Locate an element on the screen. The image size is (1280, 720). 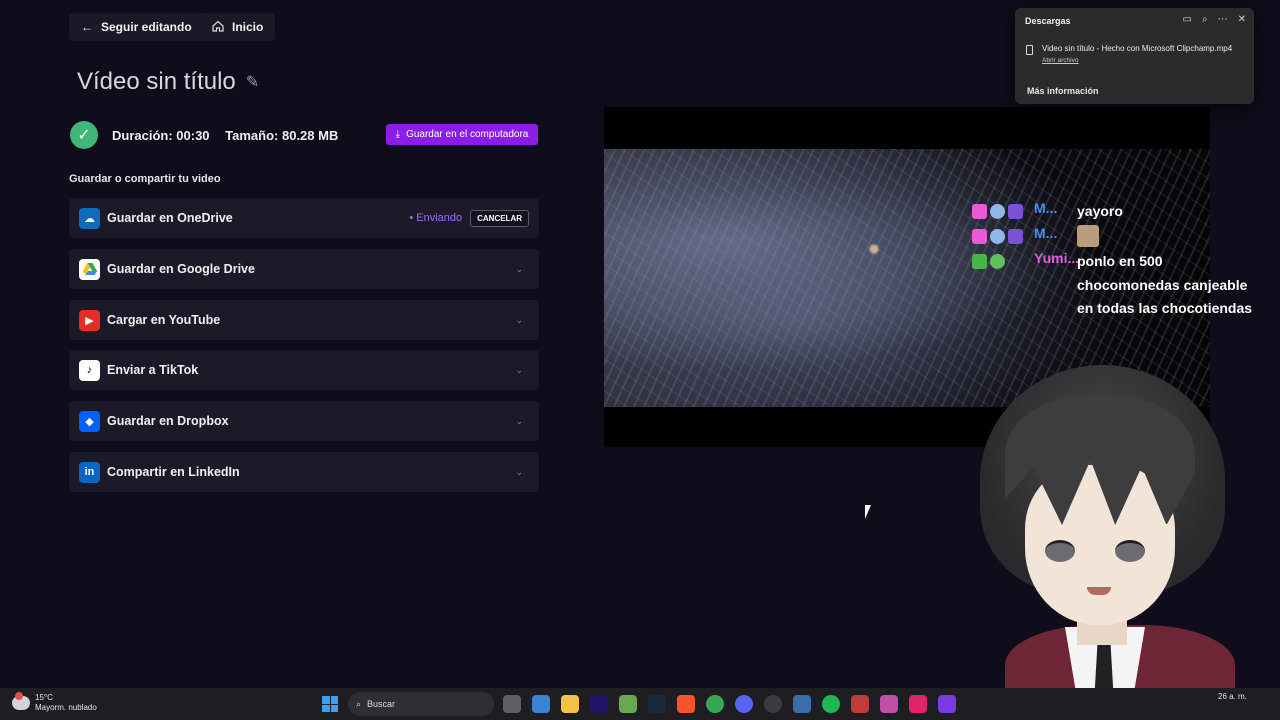
share-option-google-drive: Guardar en Google Drive ⌄ is located at coordinates (304, 269).